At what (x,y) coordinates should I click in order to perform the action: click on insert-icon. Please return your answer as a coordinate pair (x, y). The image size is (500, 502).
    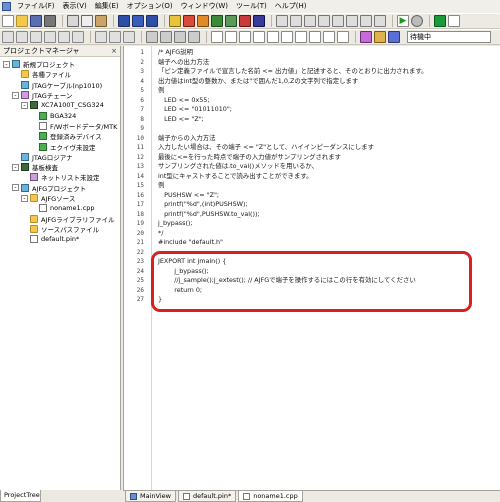
    Looking at the image, I should click on (315, 37).